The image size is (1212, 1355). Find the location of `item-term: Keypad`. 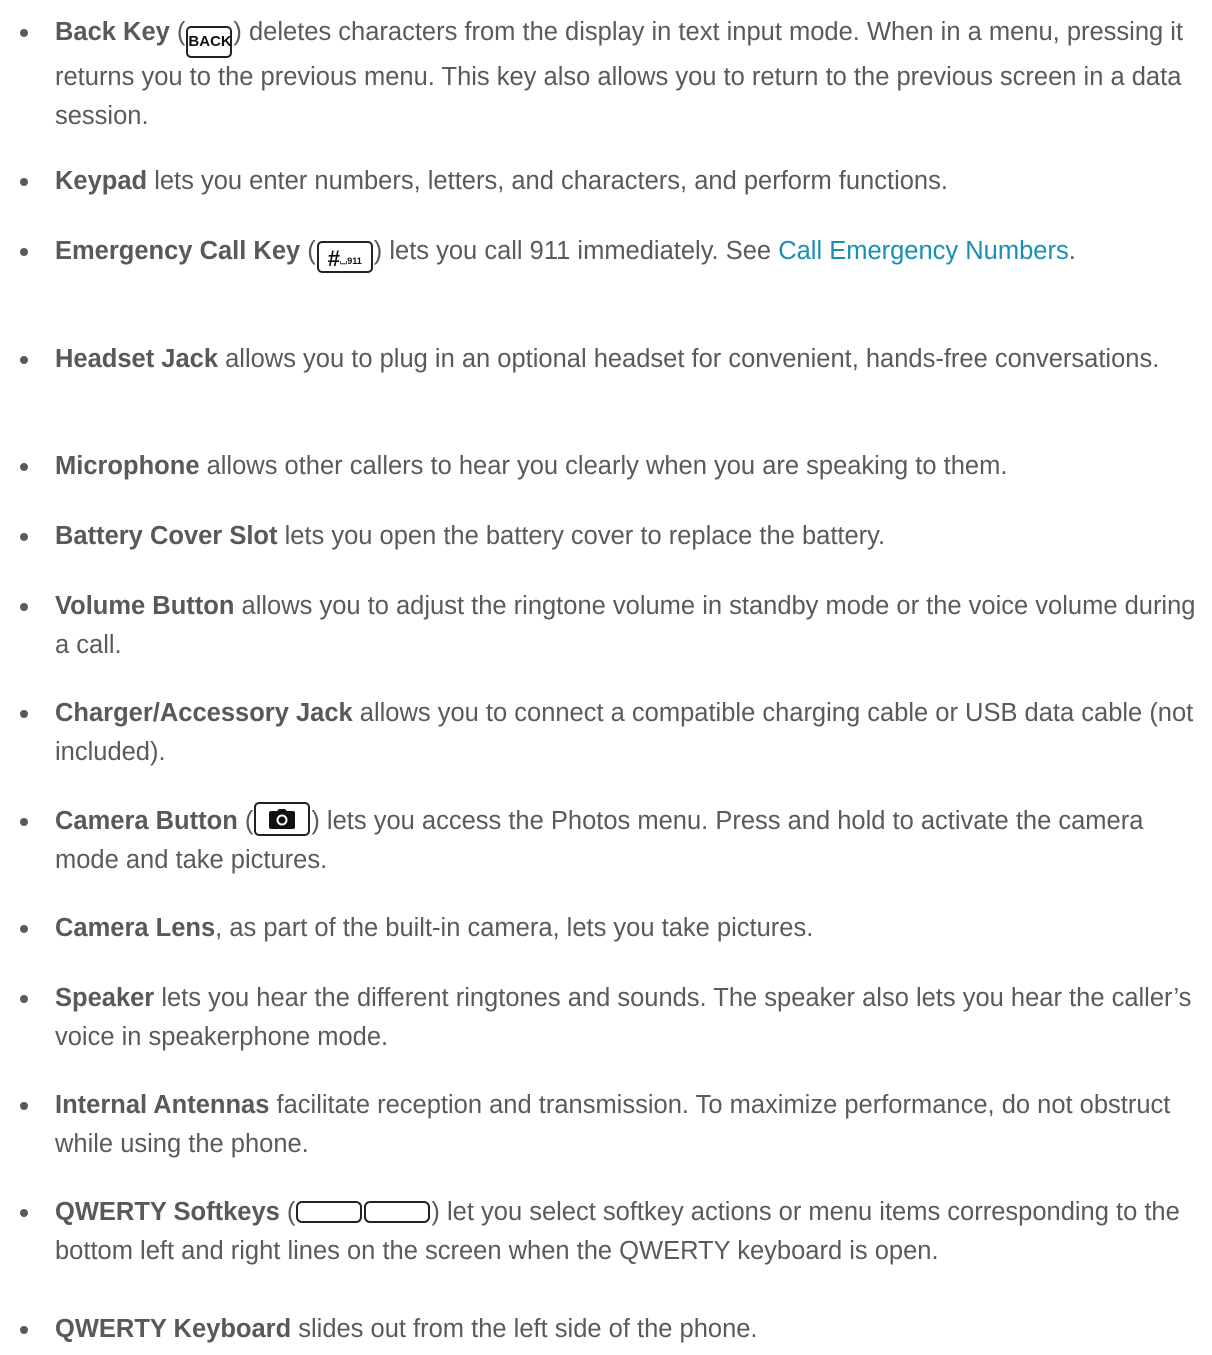

item-term: Keypad is located at coordinates (101, 181).